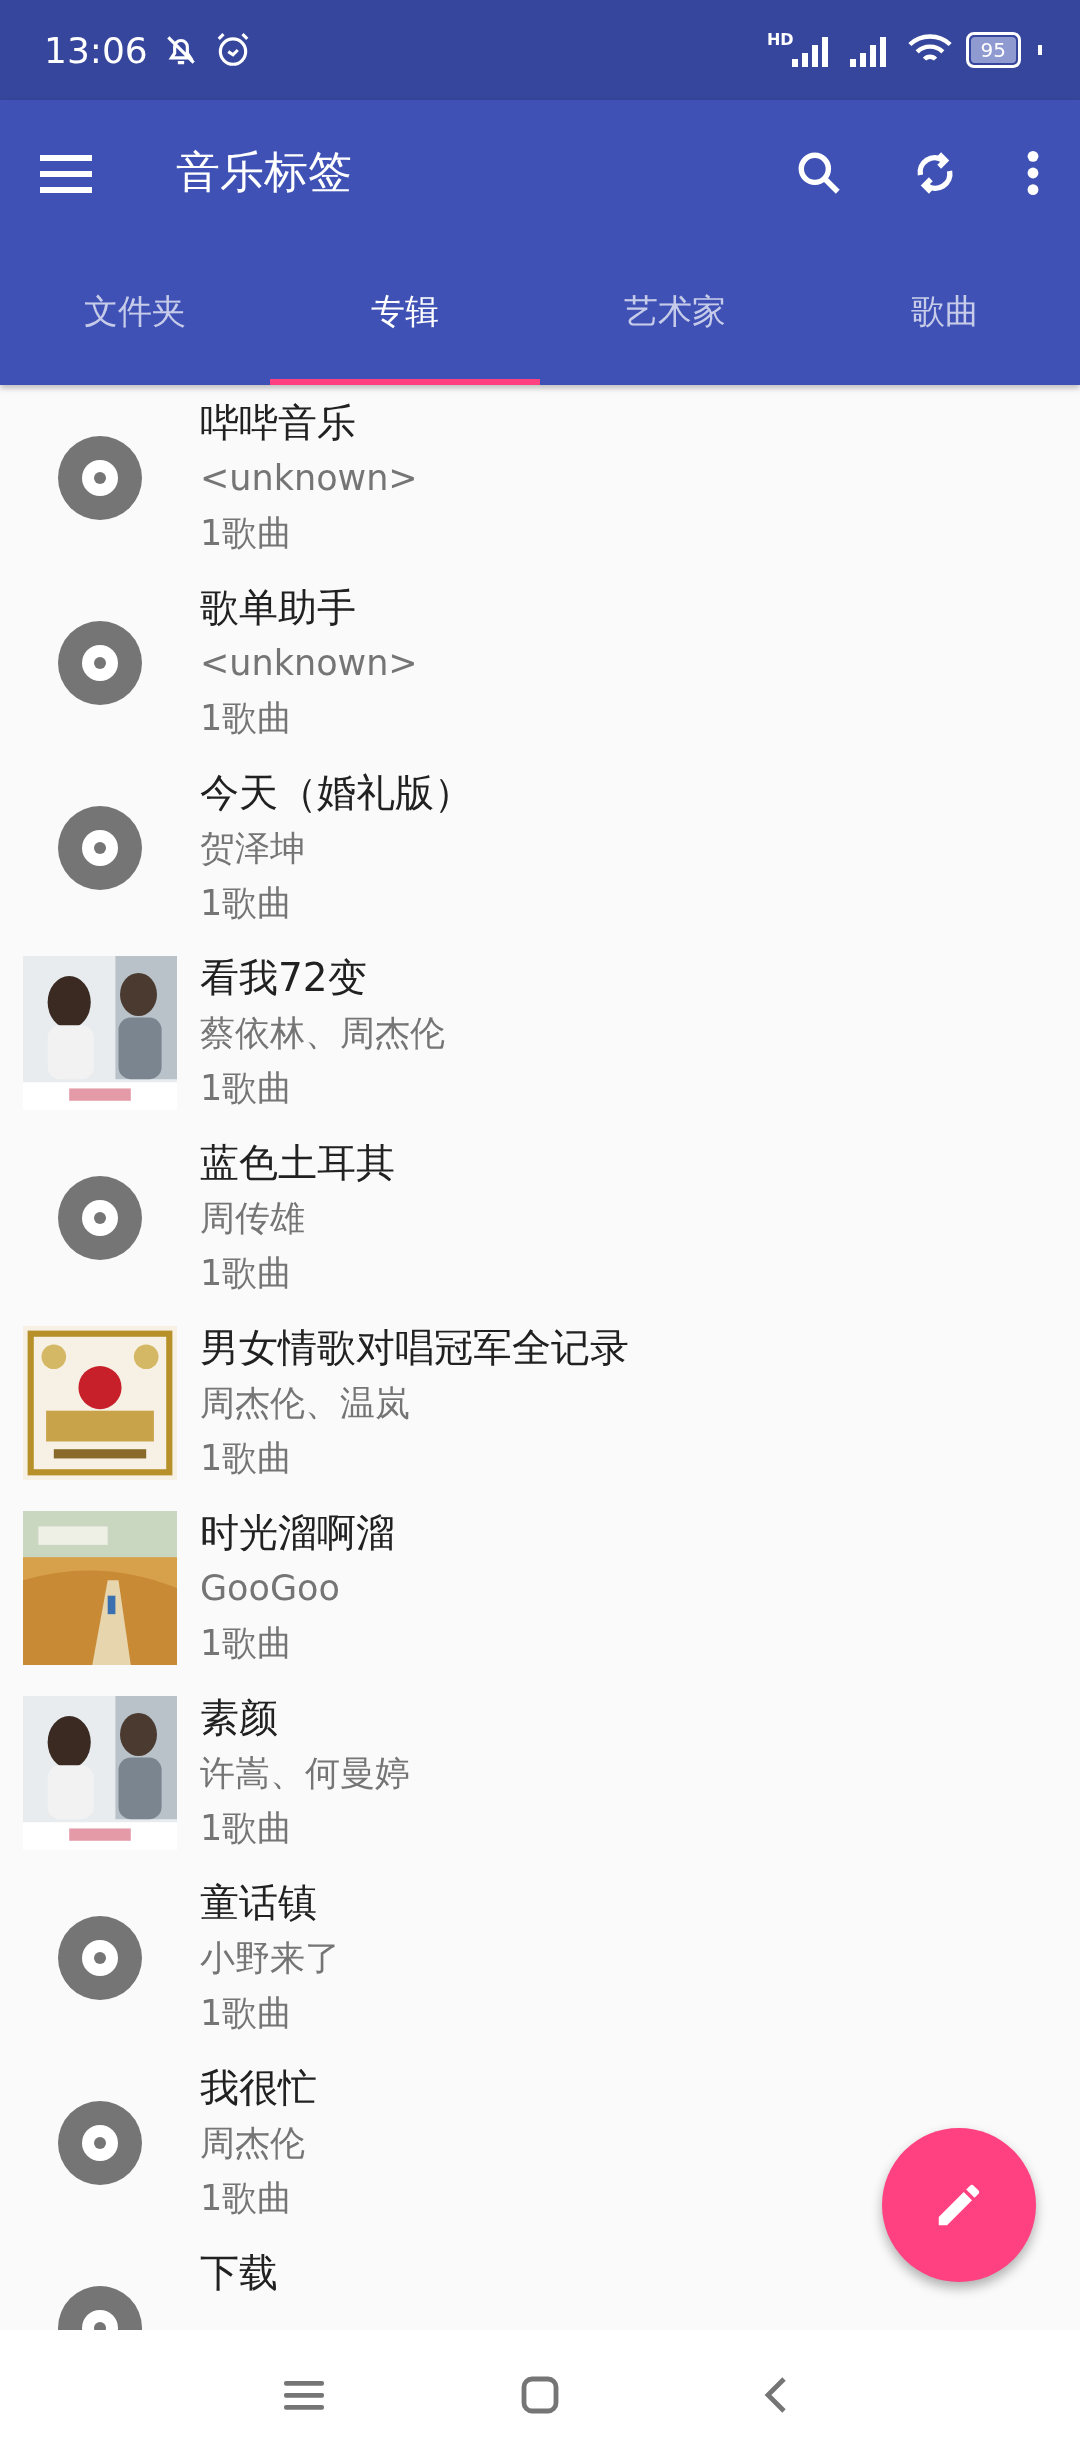 This screenshot has height=2460, width=1080. Describe the element at coordinates (336, 793) in the screenshot. I see `album-title: 今天（婚礼版）` at that location.